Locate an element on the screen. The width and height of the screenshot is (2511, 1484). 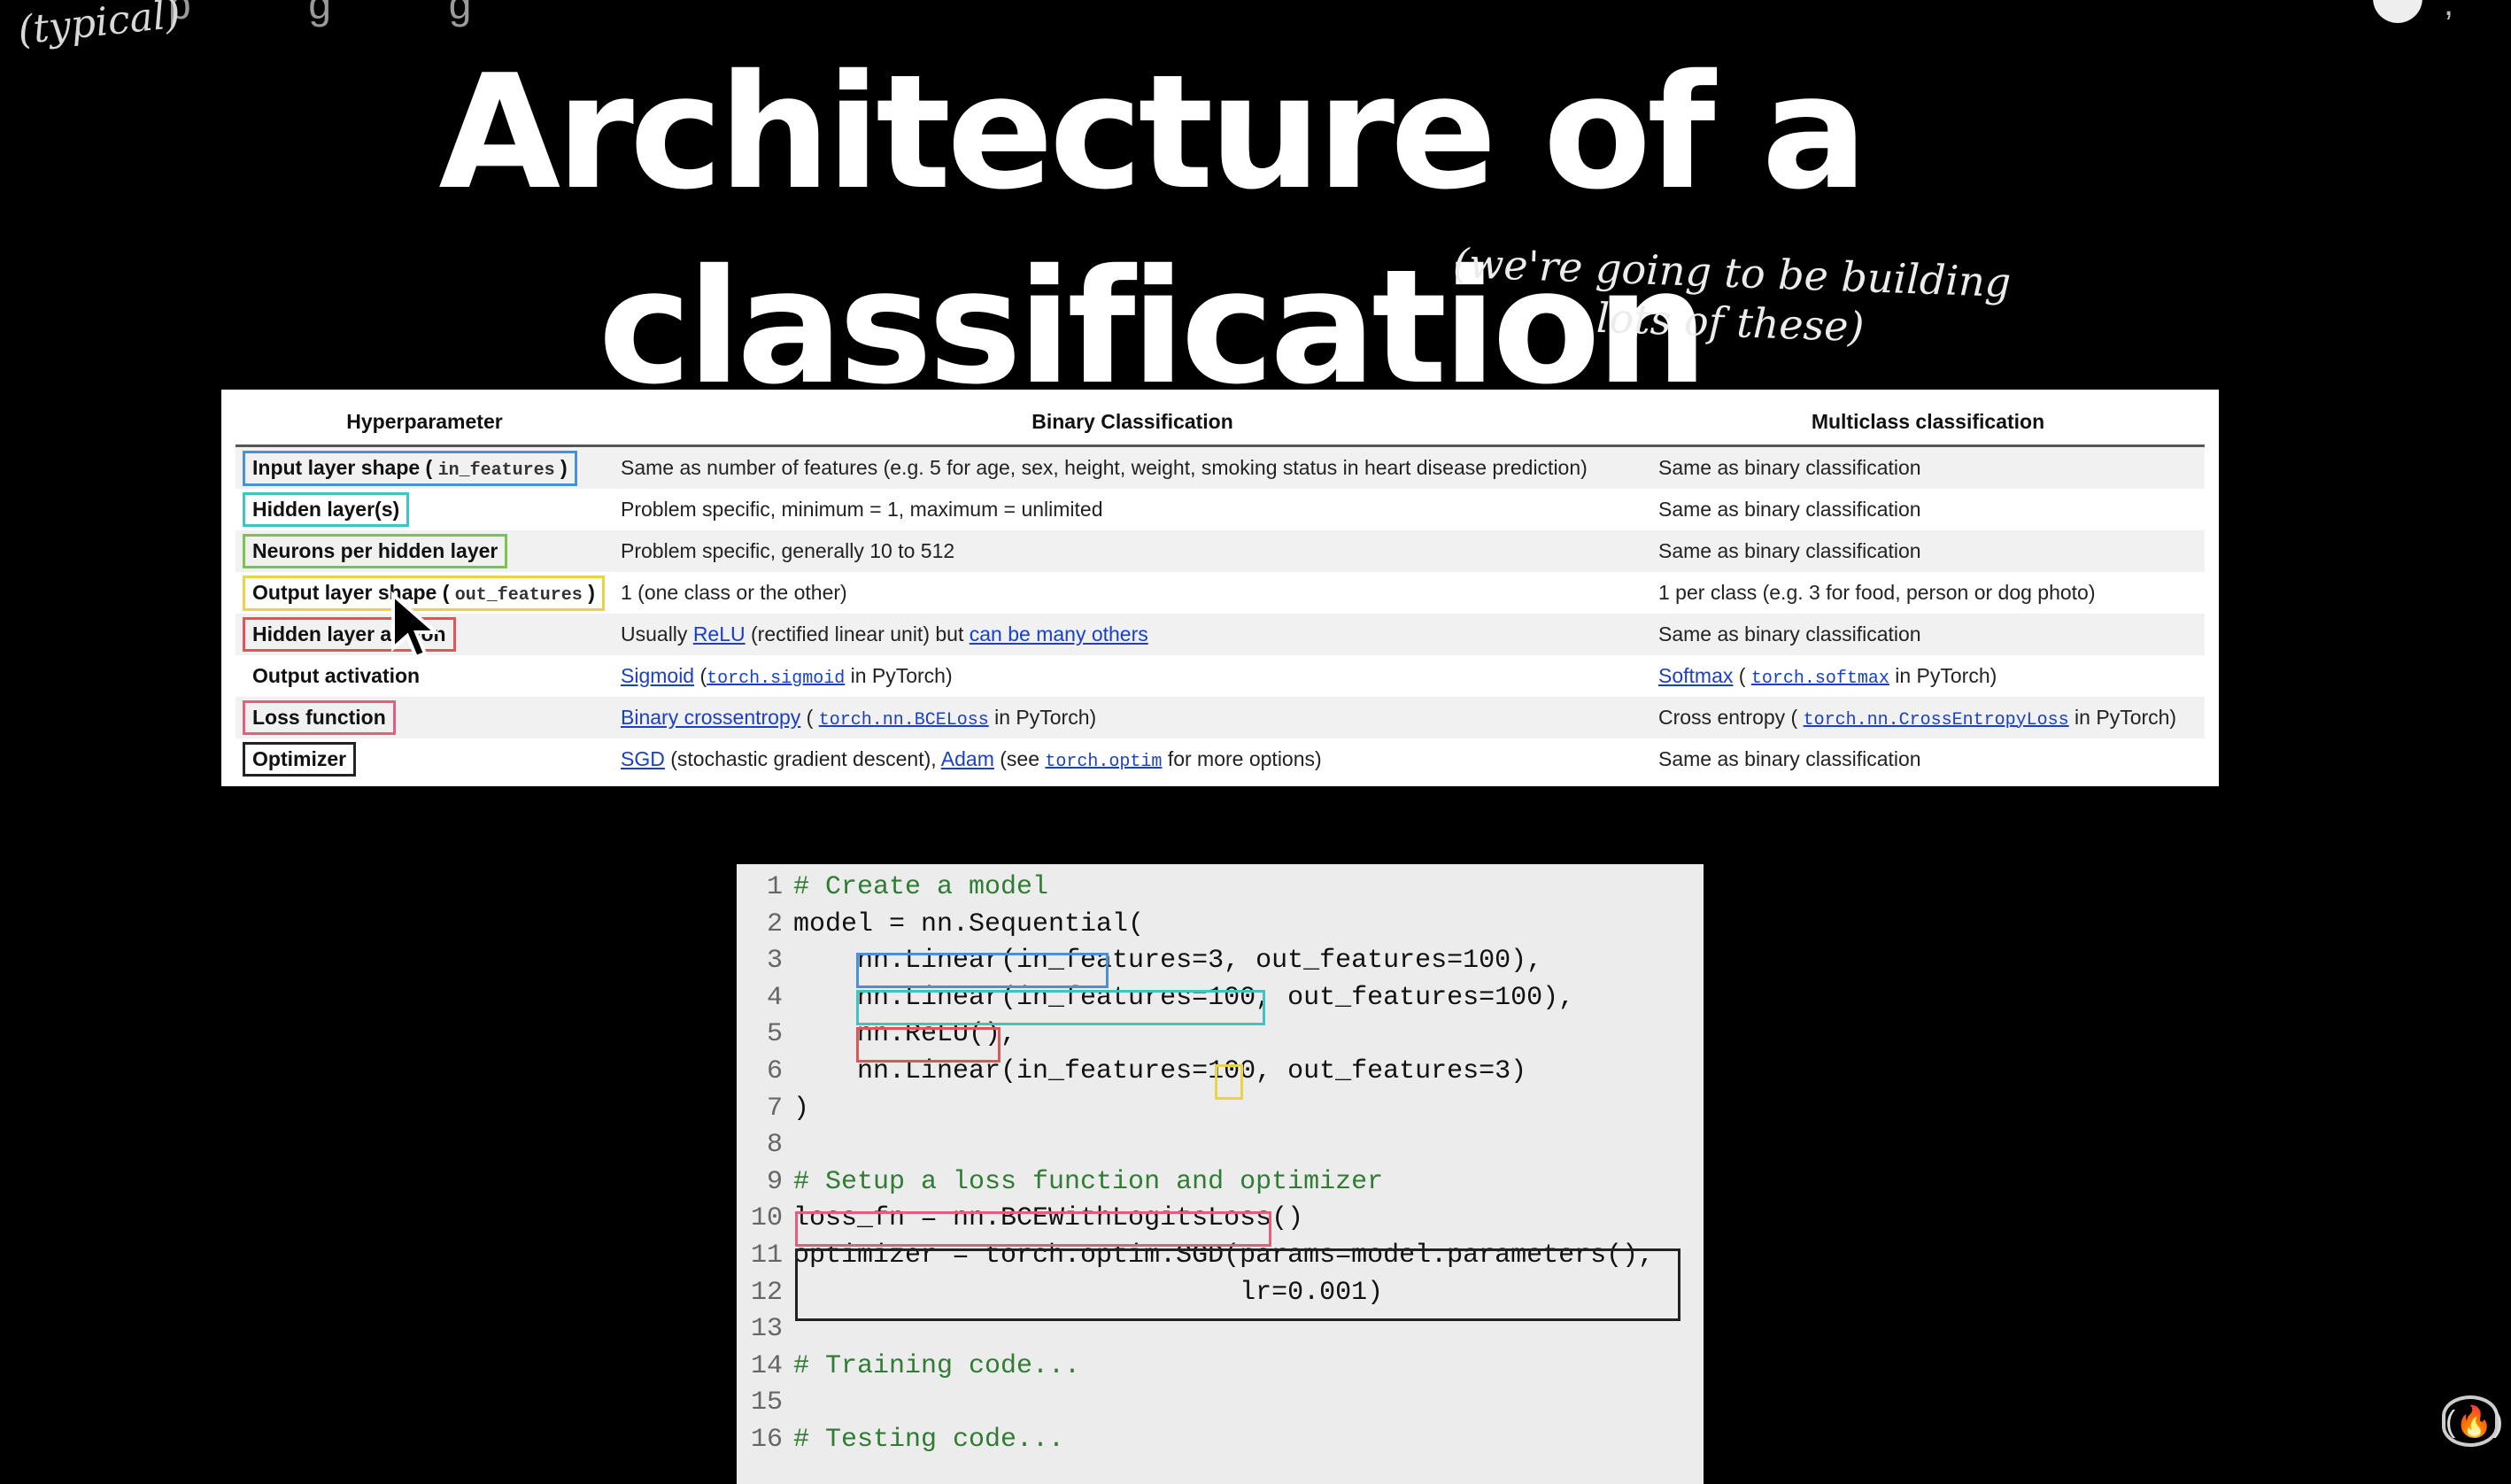
cell-binary: Sigmoid (torch.sigmoid in PyTorch) is located at coordinates (1132, 676).